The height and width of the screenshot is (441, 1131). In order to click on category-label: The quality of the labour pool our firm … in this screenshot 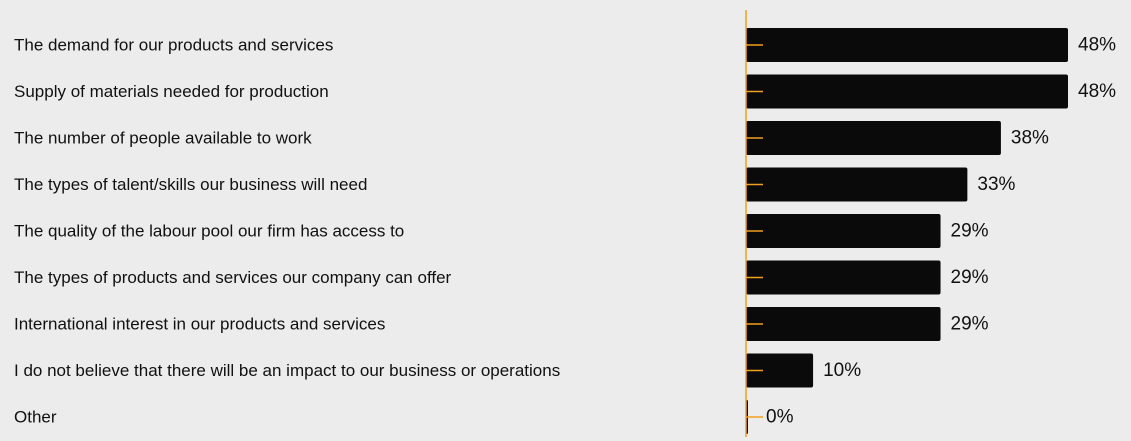, I will do `click(209, 231)`.